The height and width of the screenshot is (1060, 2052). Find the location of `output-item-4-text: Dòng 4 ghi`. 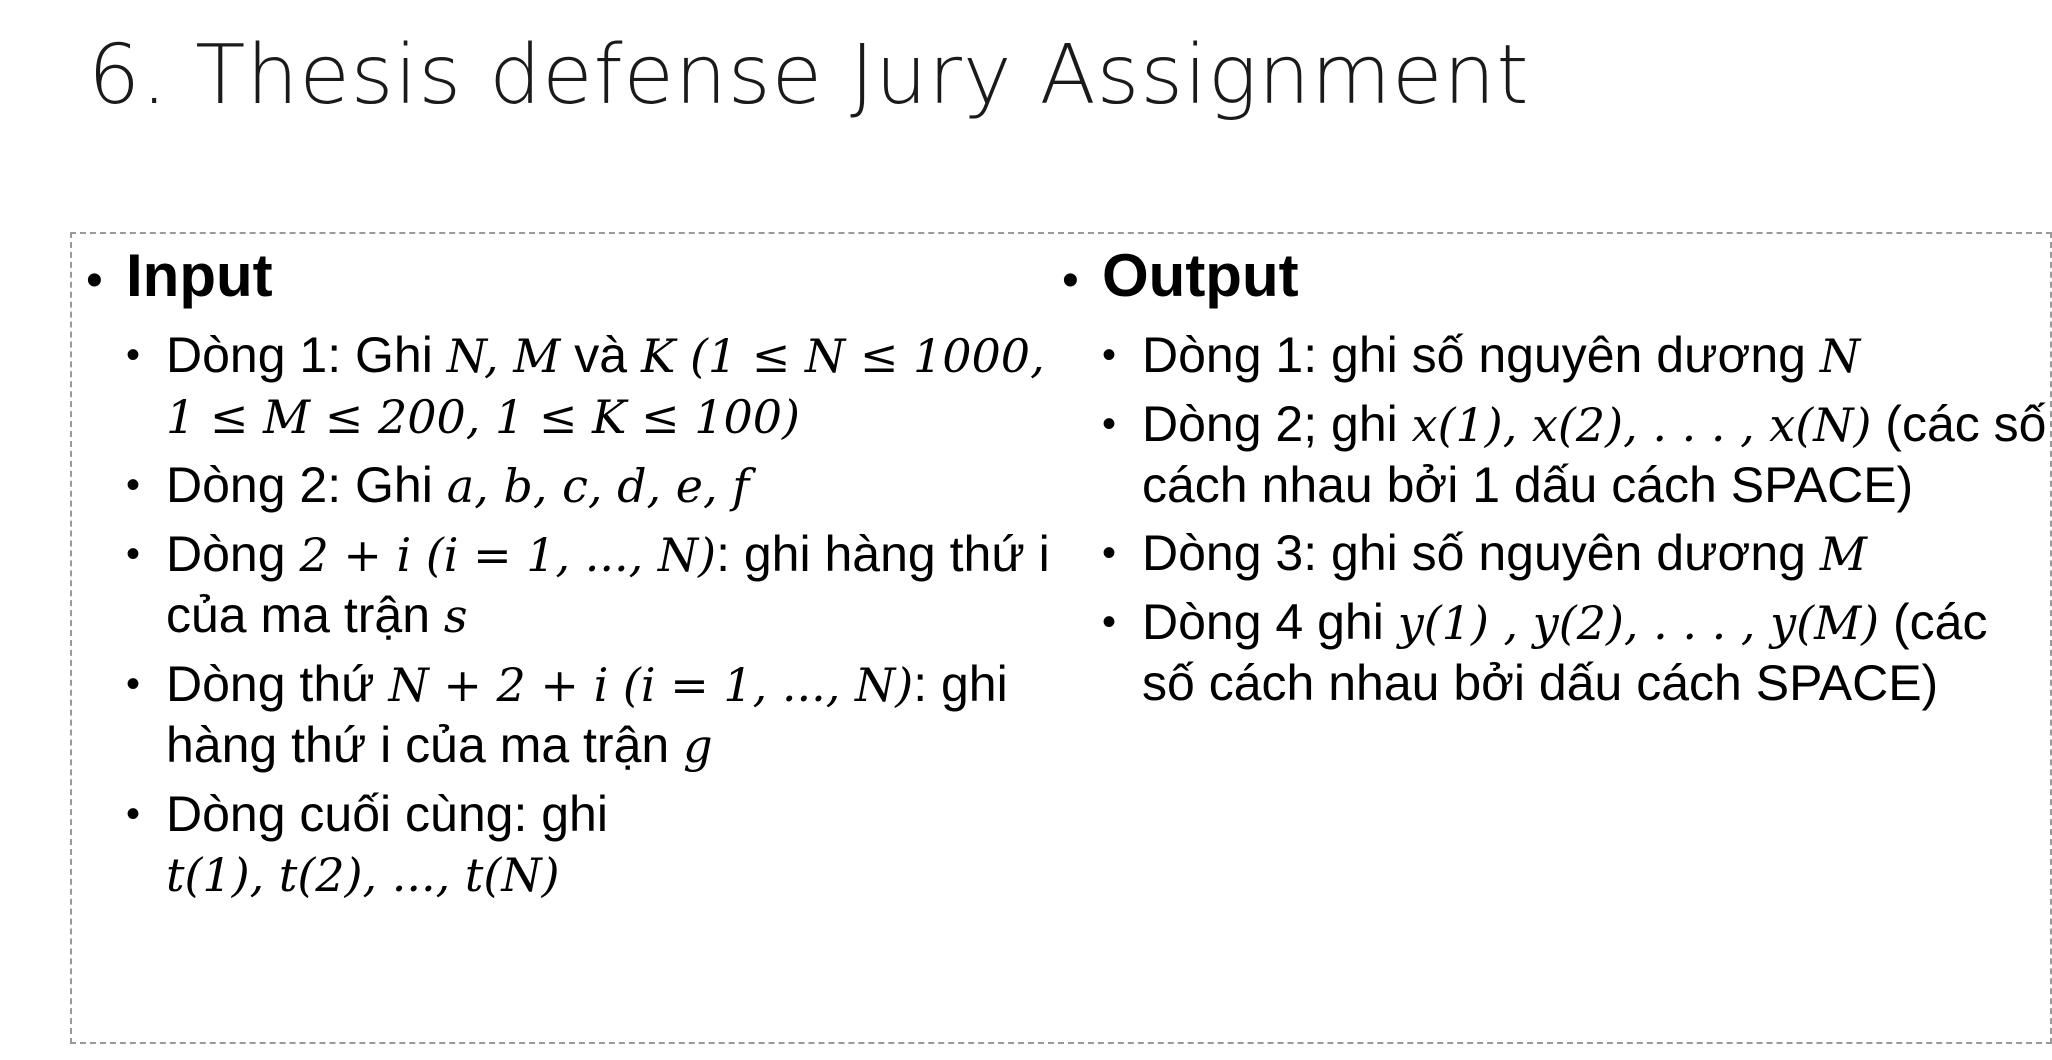

output-item-4-text: Dòng 4 ghi is located at coordinates (1270, 622).